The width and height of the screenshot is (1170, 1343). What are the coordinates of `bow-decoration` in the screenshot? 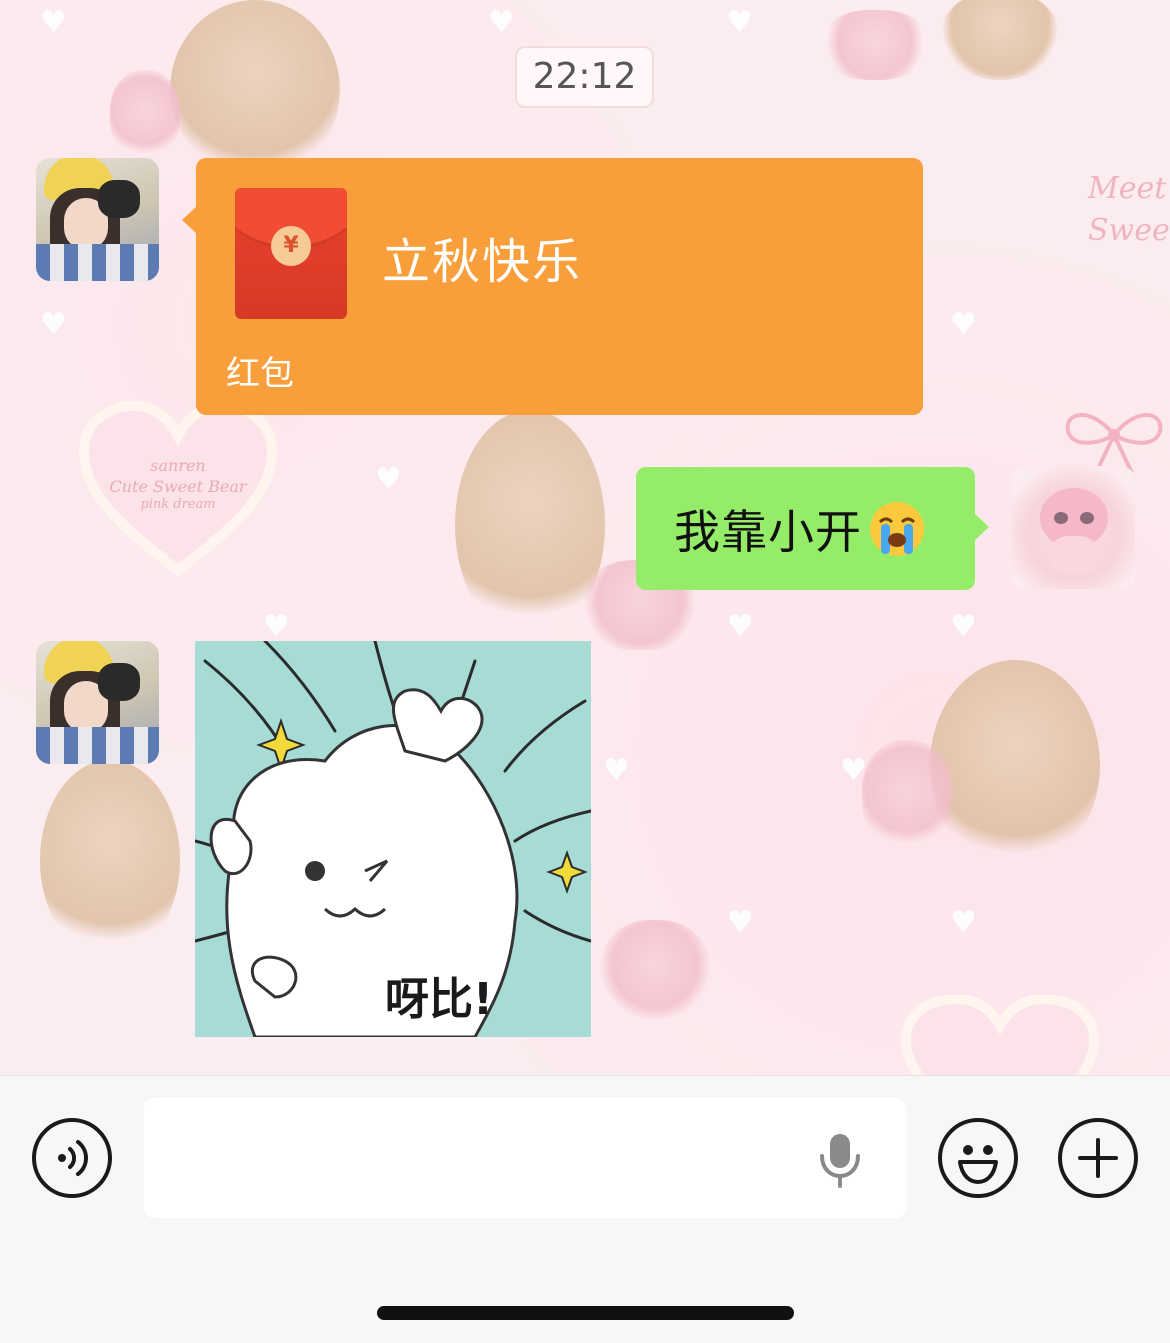 It's located at (1114, 443).